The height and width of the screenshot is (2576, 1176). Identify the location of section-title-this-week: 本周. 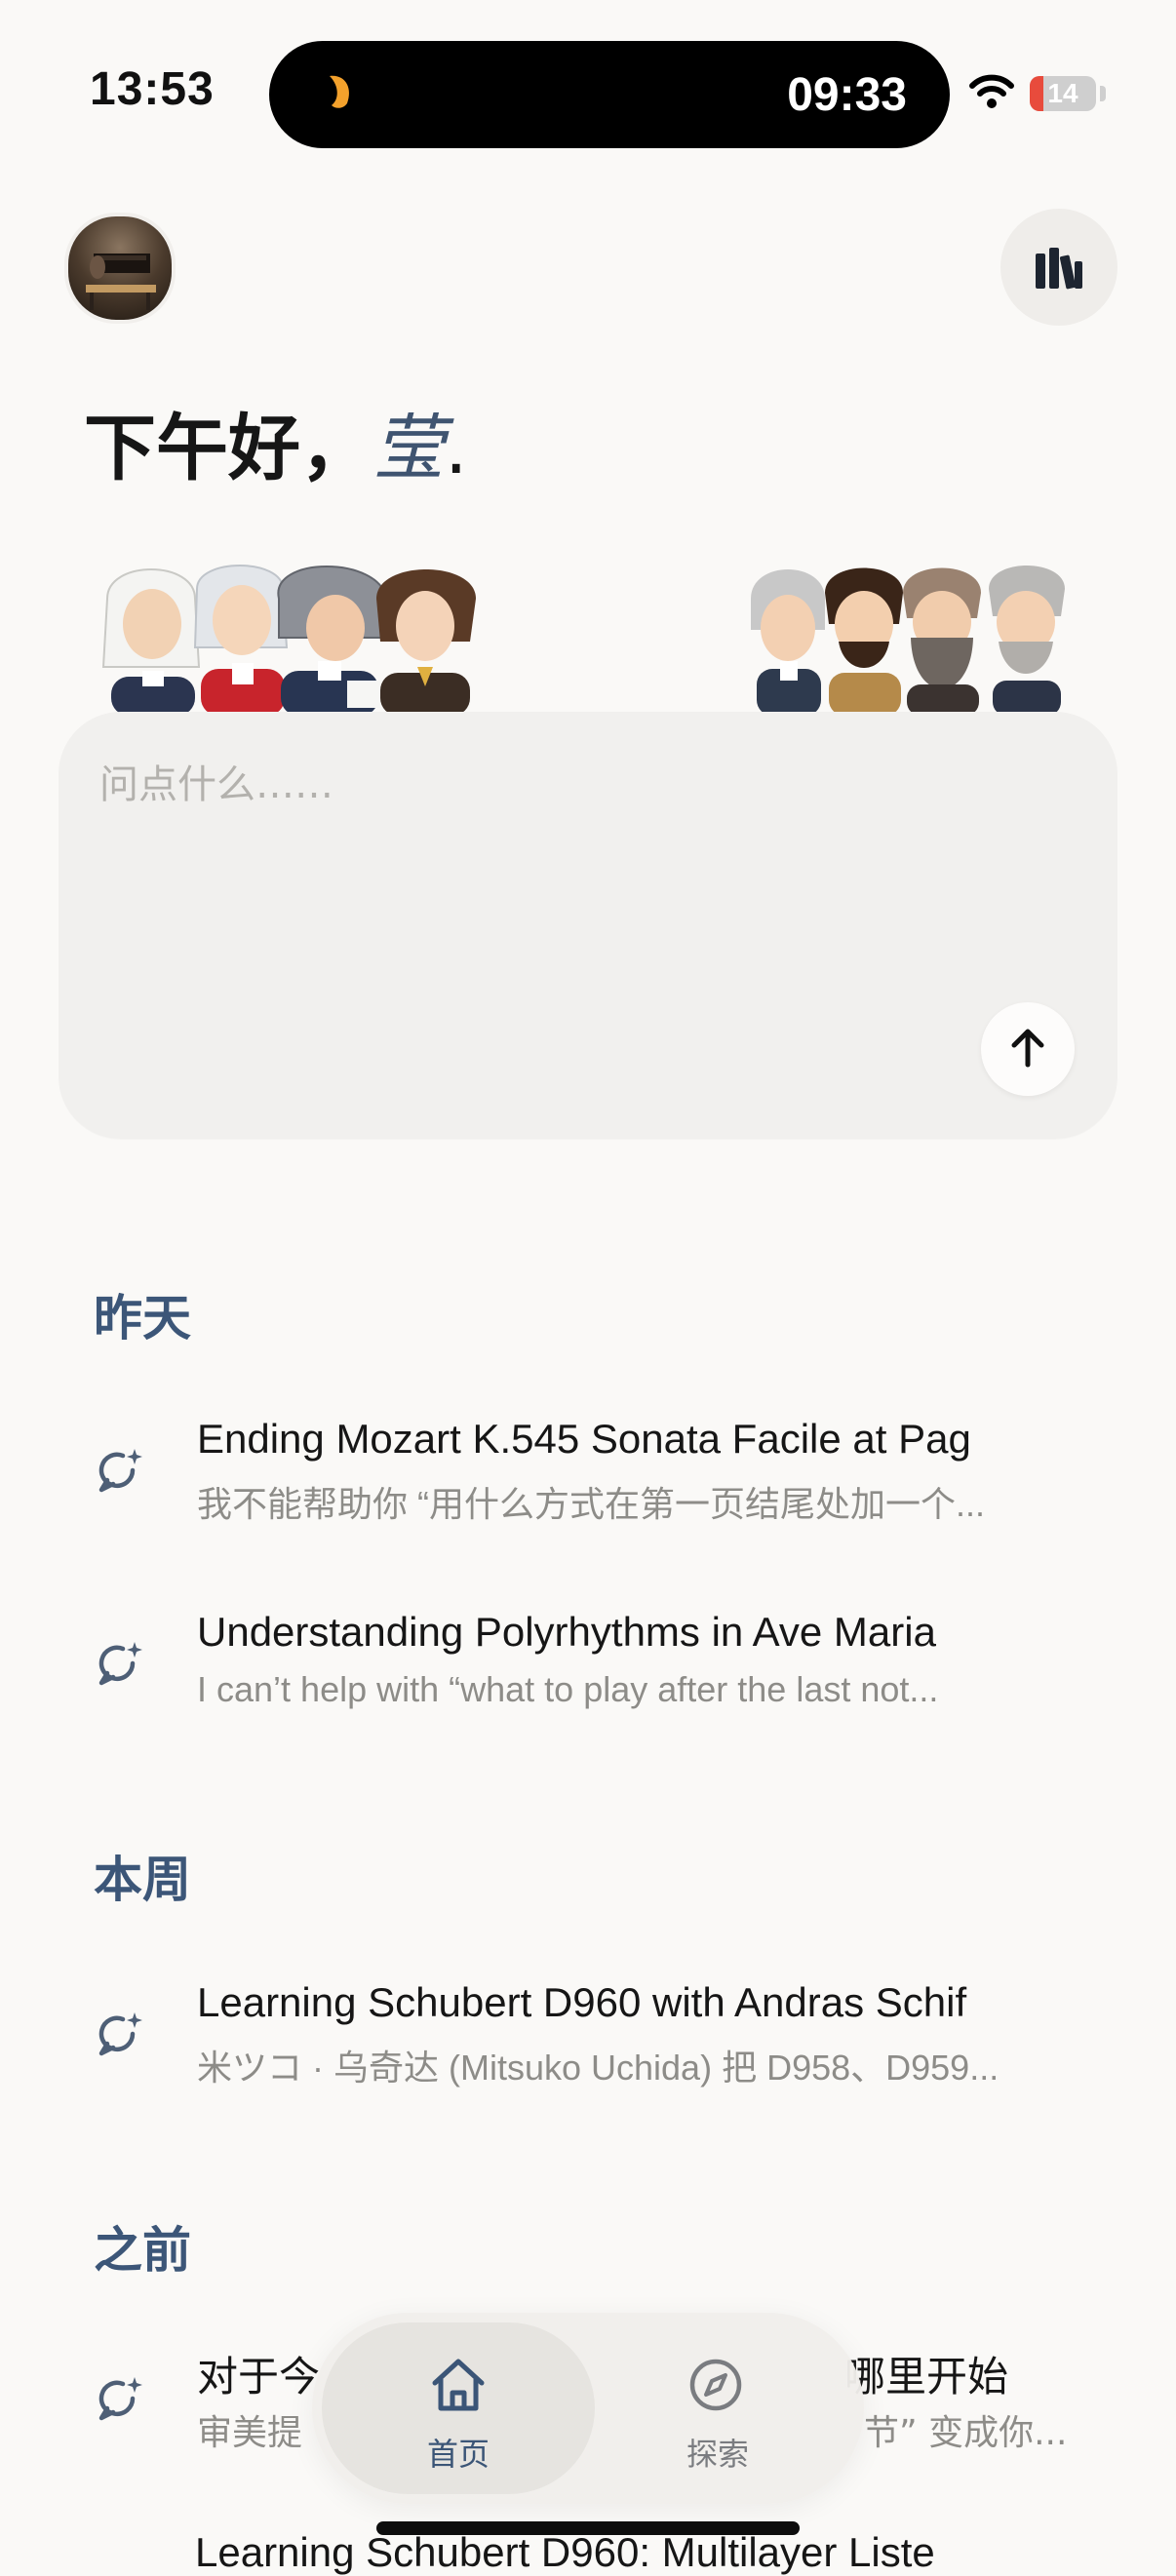
(142, 1880).